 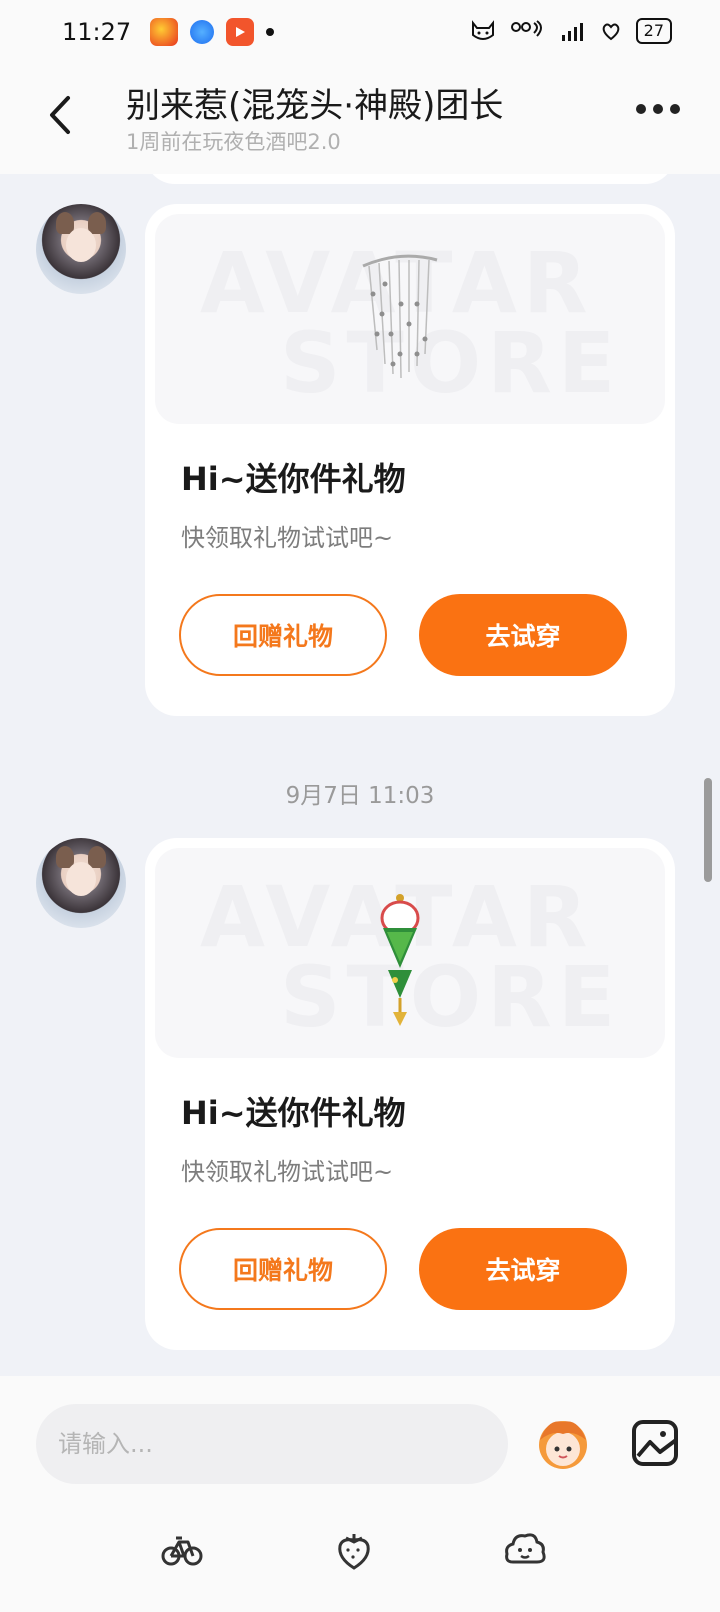 I want to click on image-picker-icon, so click(x=655, y=1443).